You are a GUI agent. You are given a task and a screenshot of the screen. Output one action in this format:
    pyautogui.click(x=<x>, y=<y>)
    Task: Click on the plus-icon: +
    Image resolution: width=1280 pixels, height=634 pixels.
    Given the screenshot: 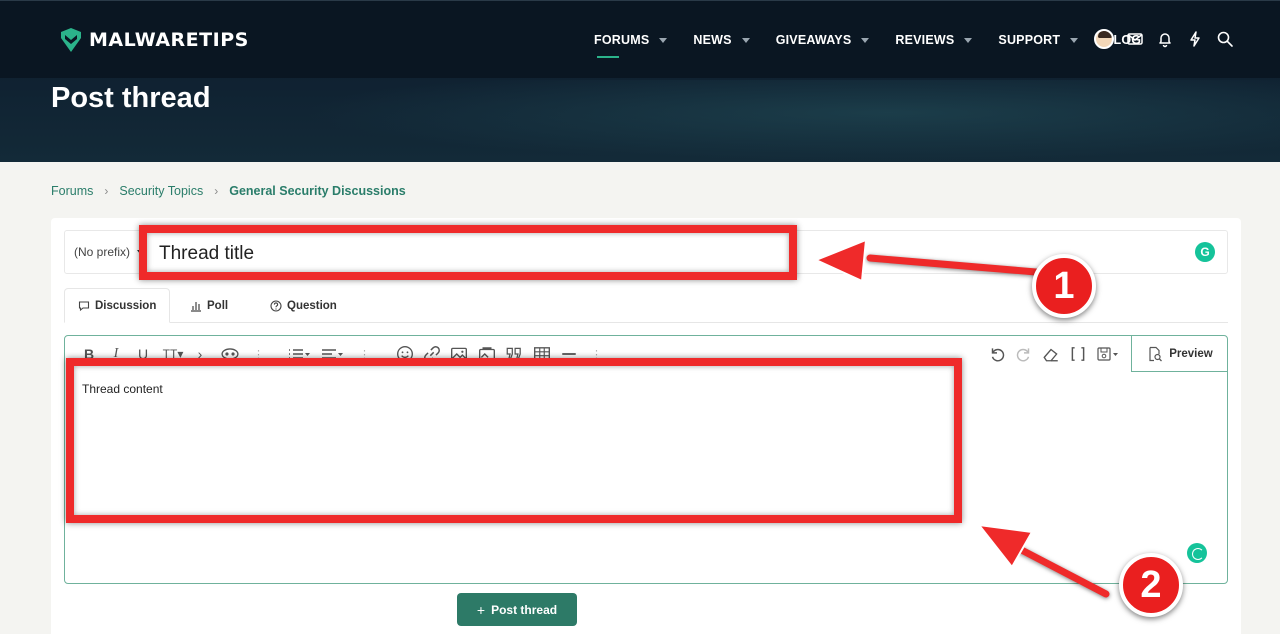 What is the action you would take?
    pyautogui.click(x=481, y=609)
    